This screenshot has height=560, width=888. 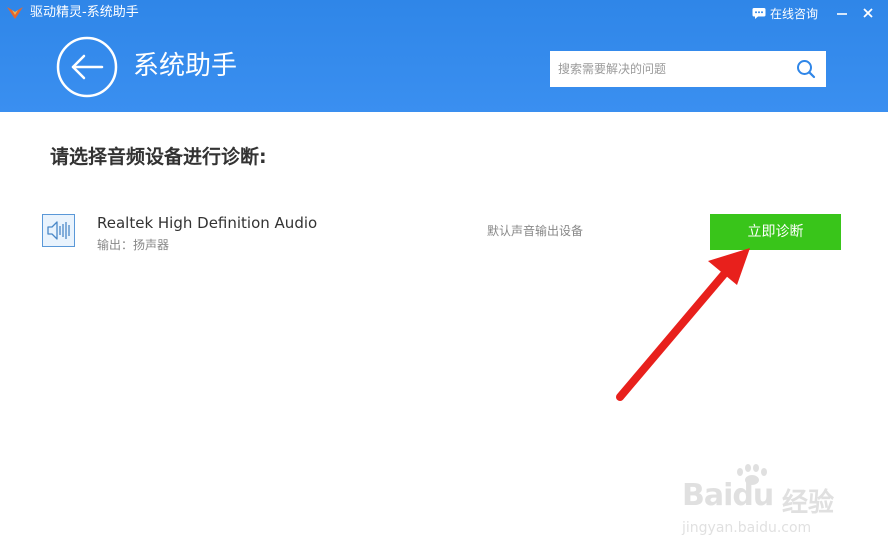 I want to click on watermark-brand-cn: 经验, so click(x=808, y=503).